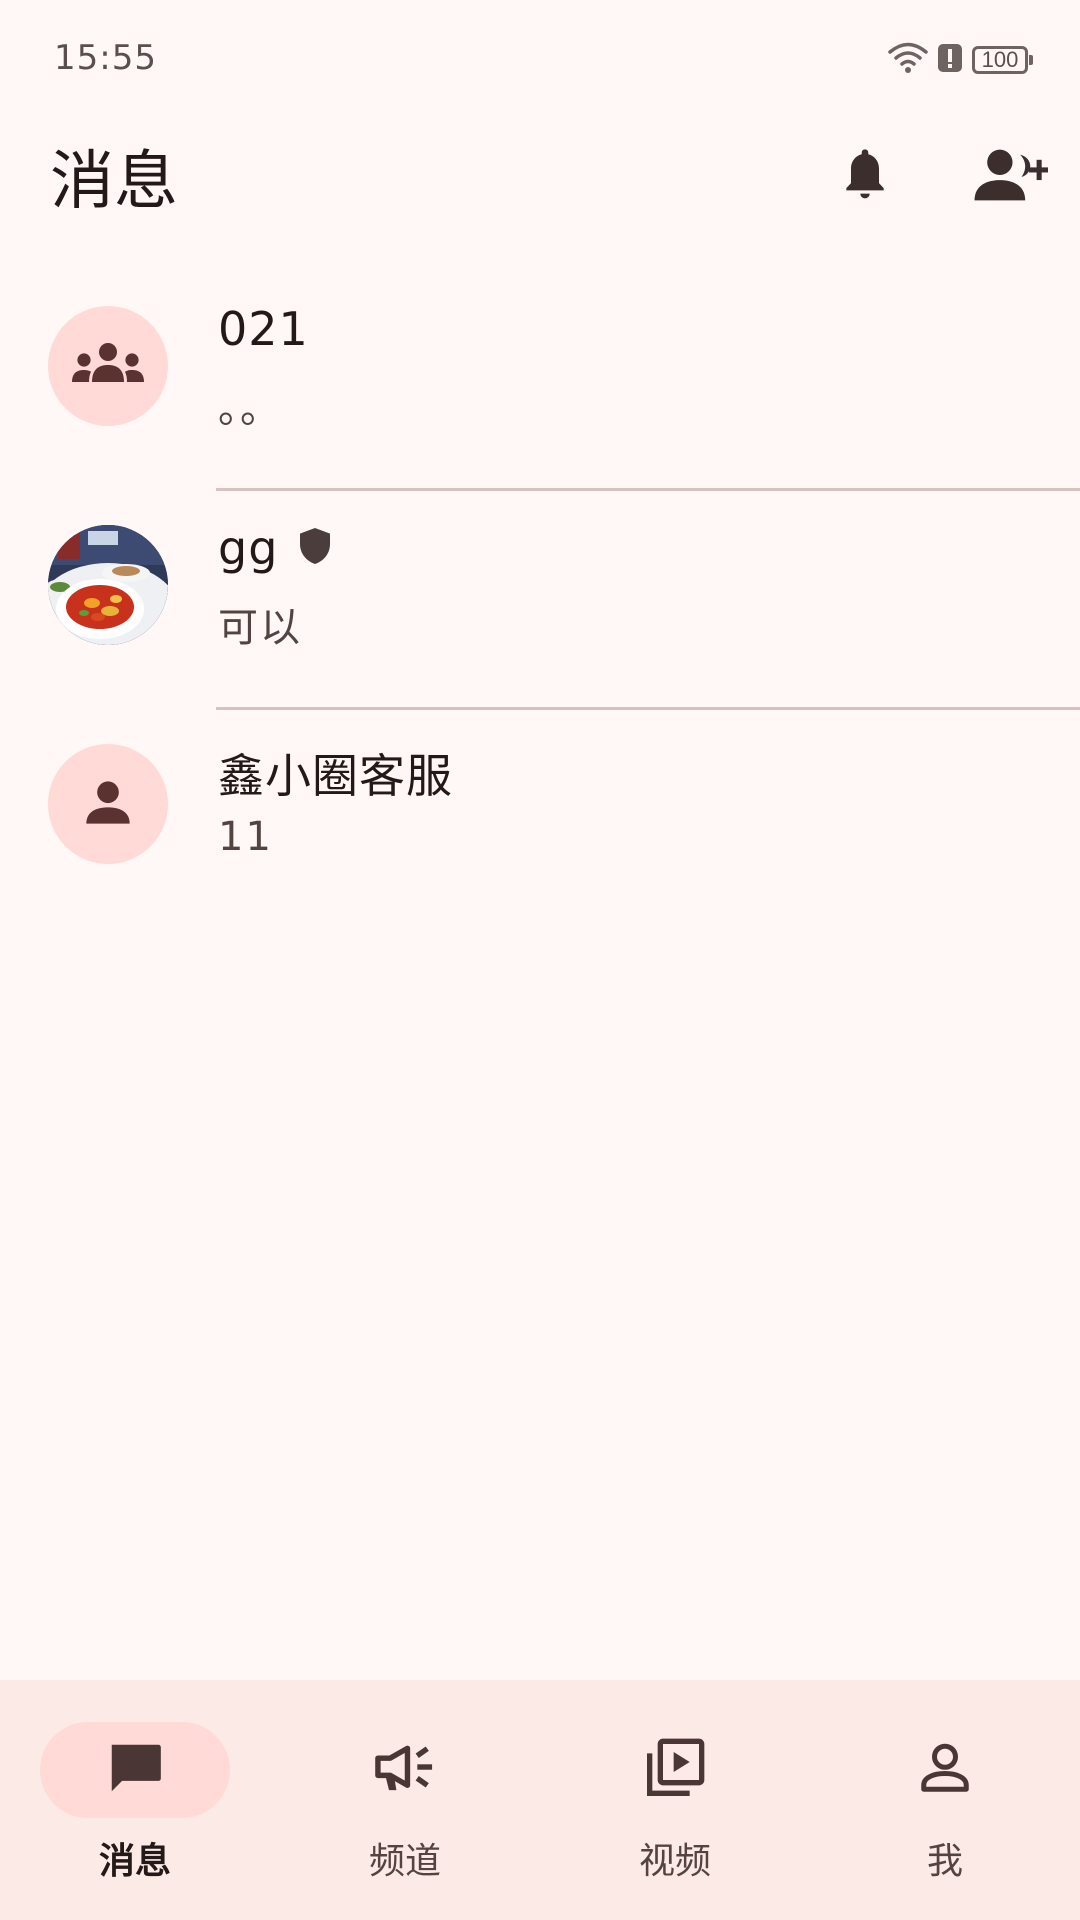 The width and height of the screenshot is (1080, 1920). I want to click on conversation-preview: 11, so click(245, 837).